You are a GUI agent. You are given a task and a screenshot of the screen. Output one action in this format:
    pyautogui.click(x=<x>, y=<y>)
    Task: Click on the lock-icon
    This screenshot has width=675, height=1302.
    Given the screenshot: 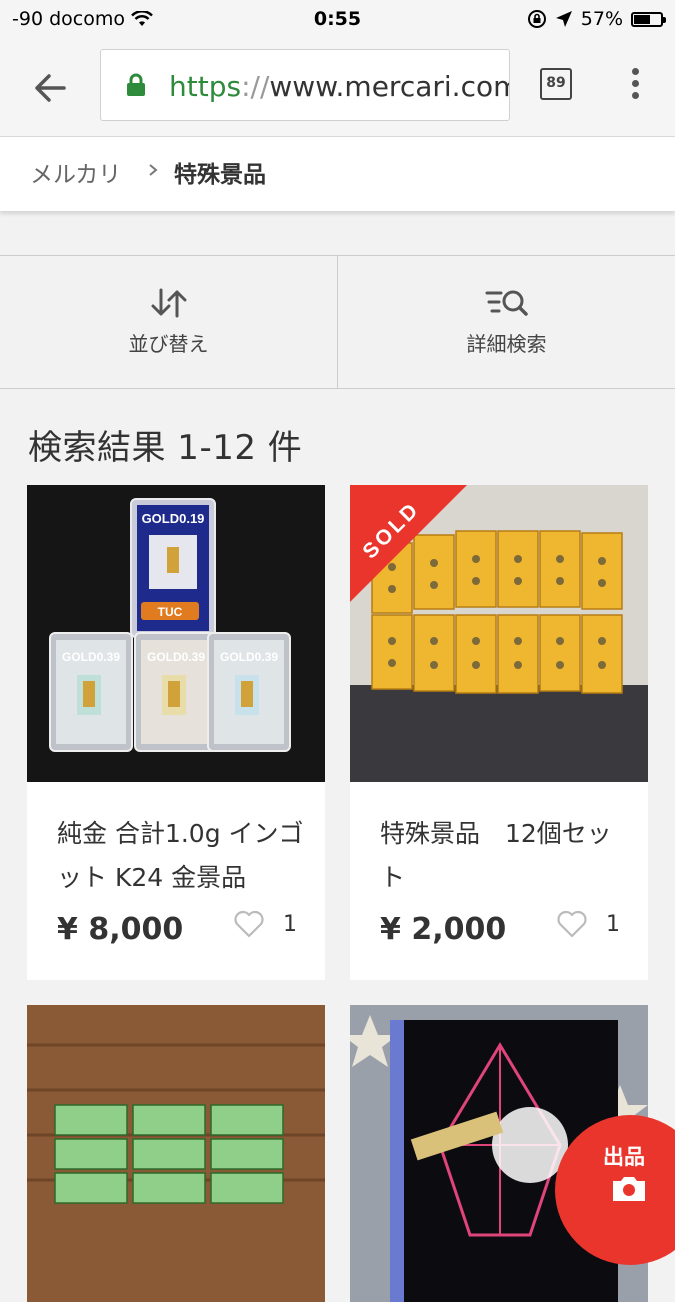 What is the action you would take?
    pyautogui.click(x=136, y=84)
    